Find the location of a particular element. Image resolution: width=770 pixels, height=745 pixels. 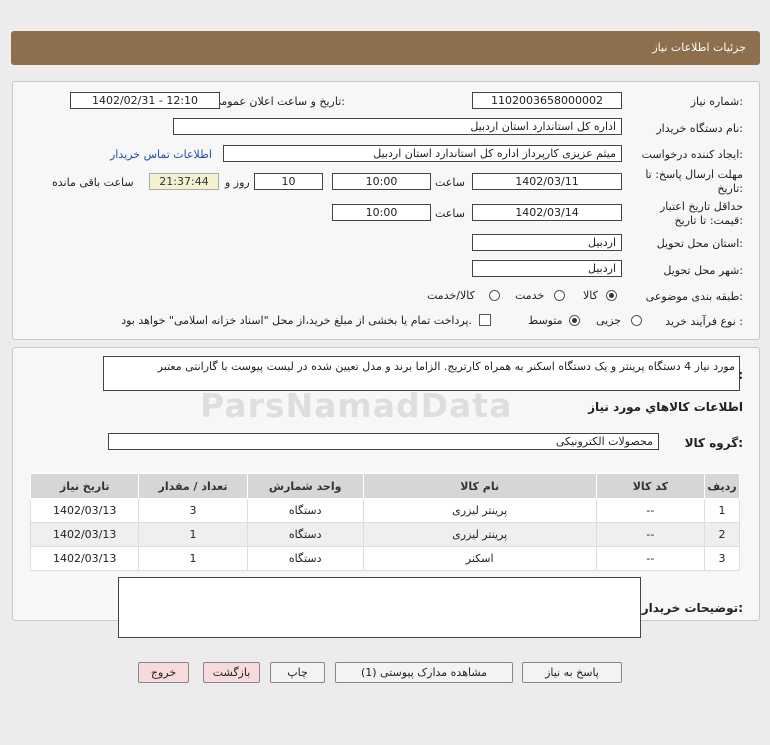

col-need-date: تاریخ نیاز is located at coordinates (84, 486).